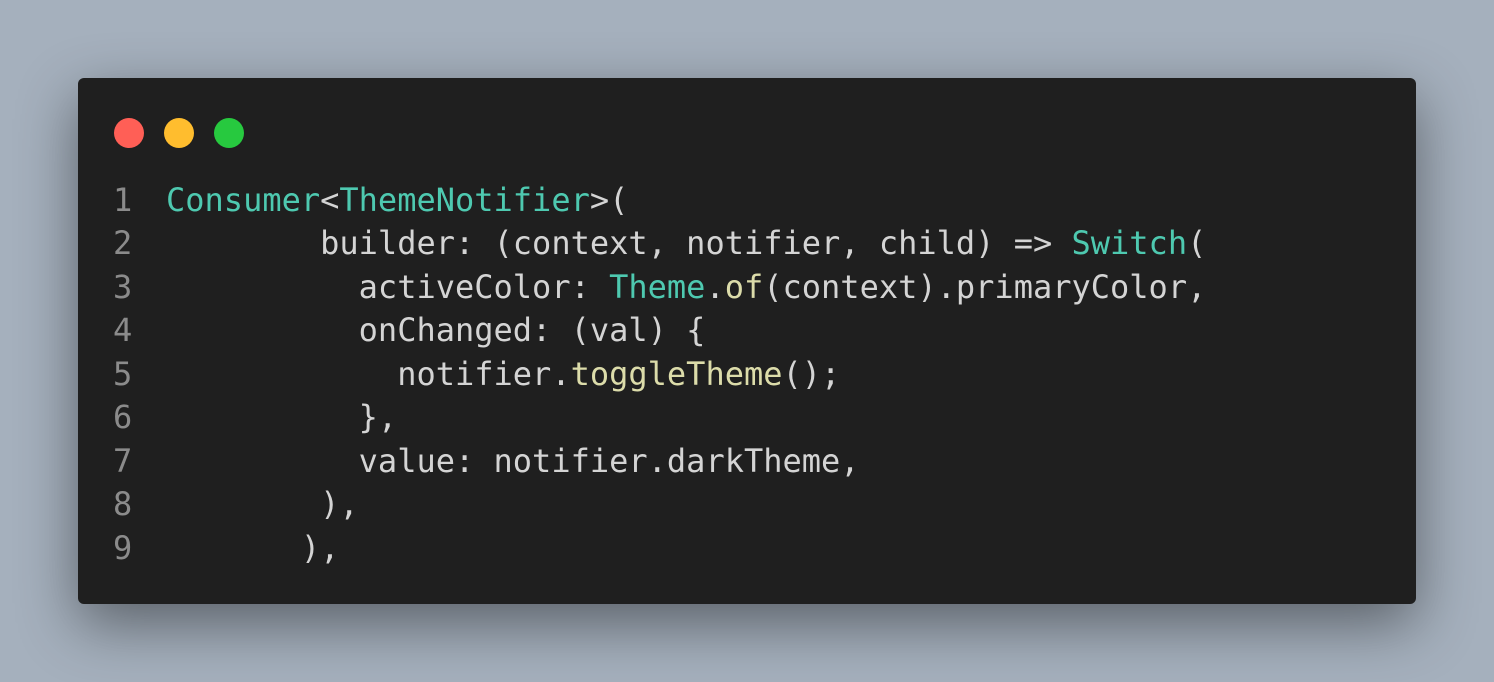  I want to click on close-dot-icon, so click(129, 133).